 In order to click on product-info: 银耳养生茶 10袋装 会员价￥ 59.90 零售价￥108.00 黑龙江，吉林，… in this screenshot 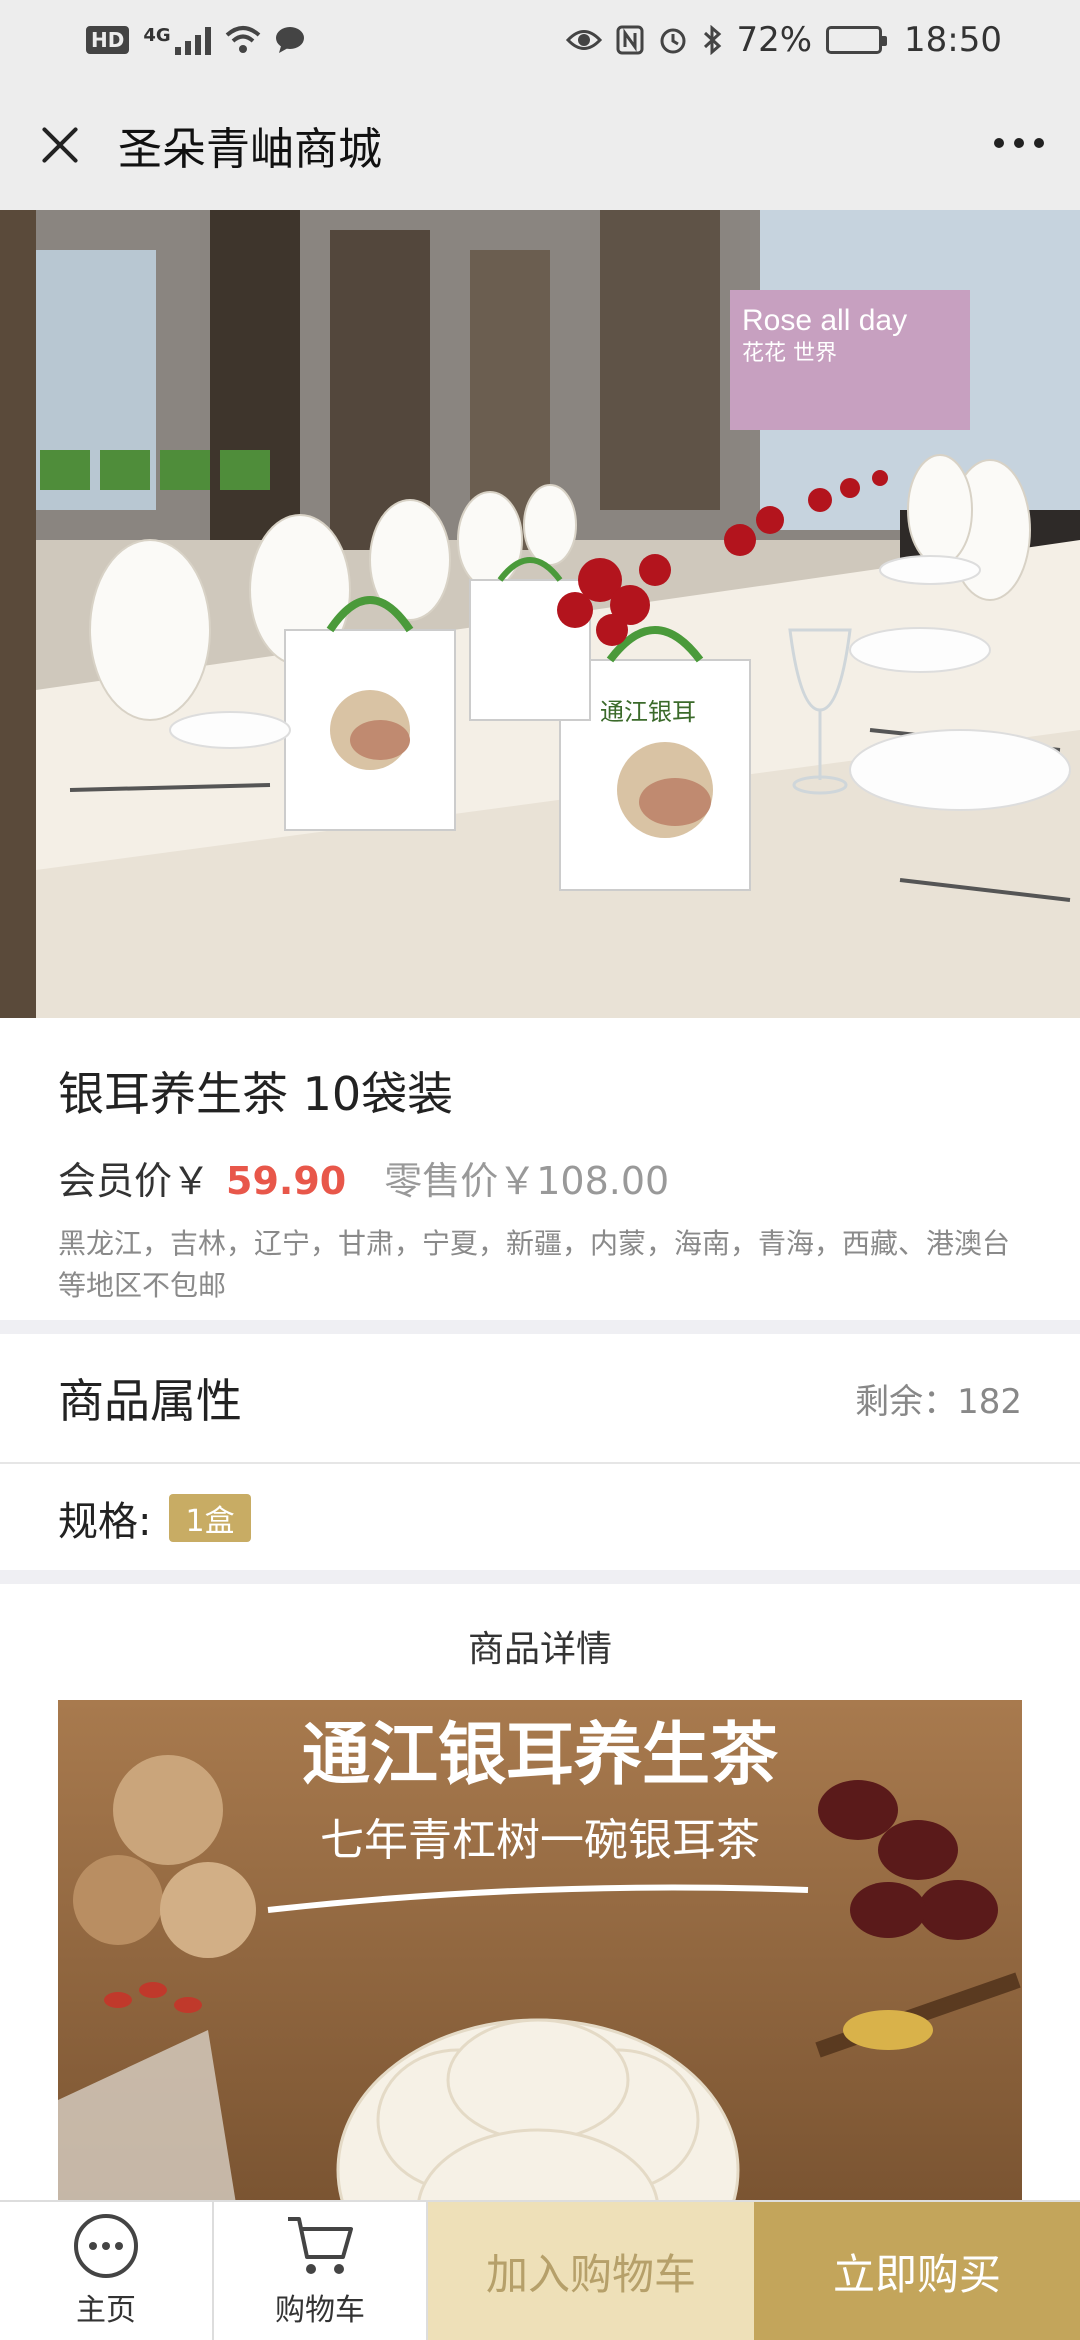, I will do `click(540, 1169)`.